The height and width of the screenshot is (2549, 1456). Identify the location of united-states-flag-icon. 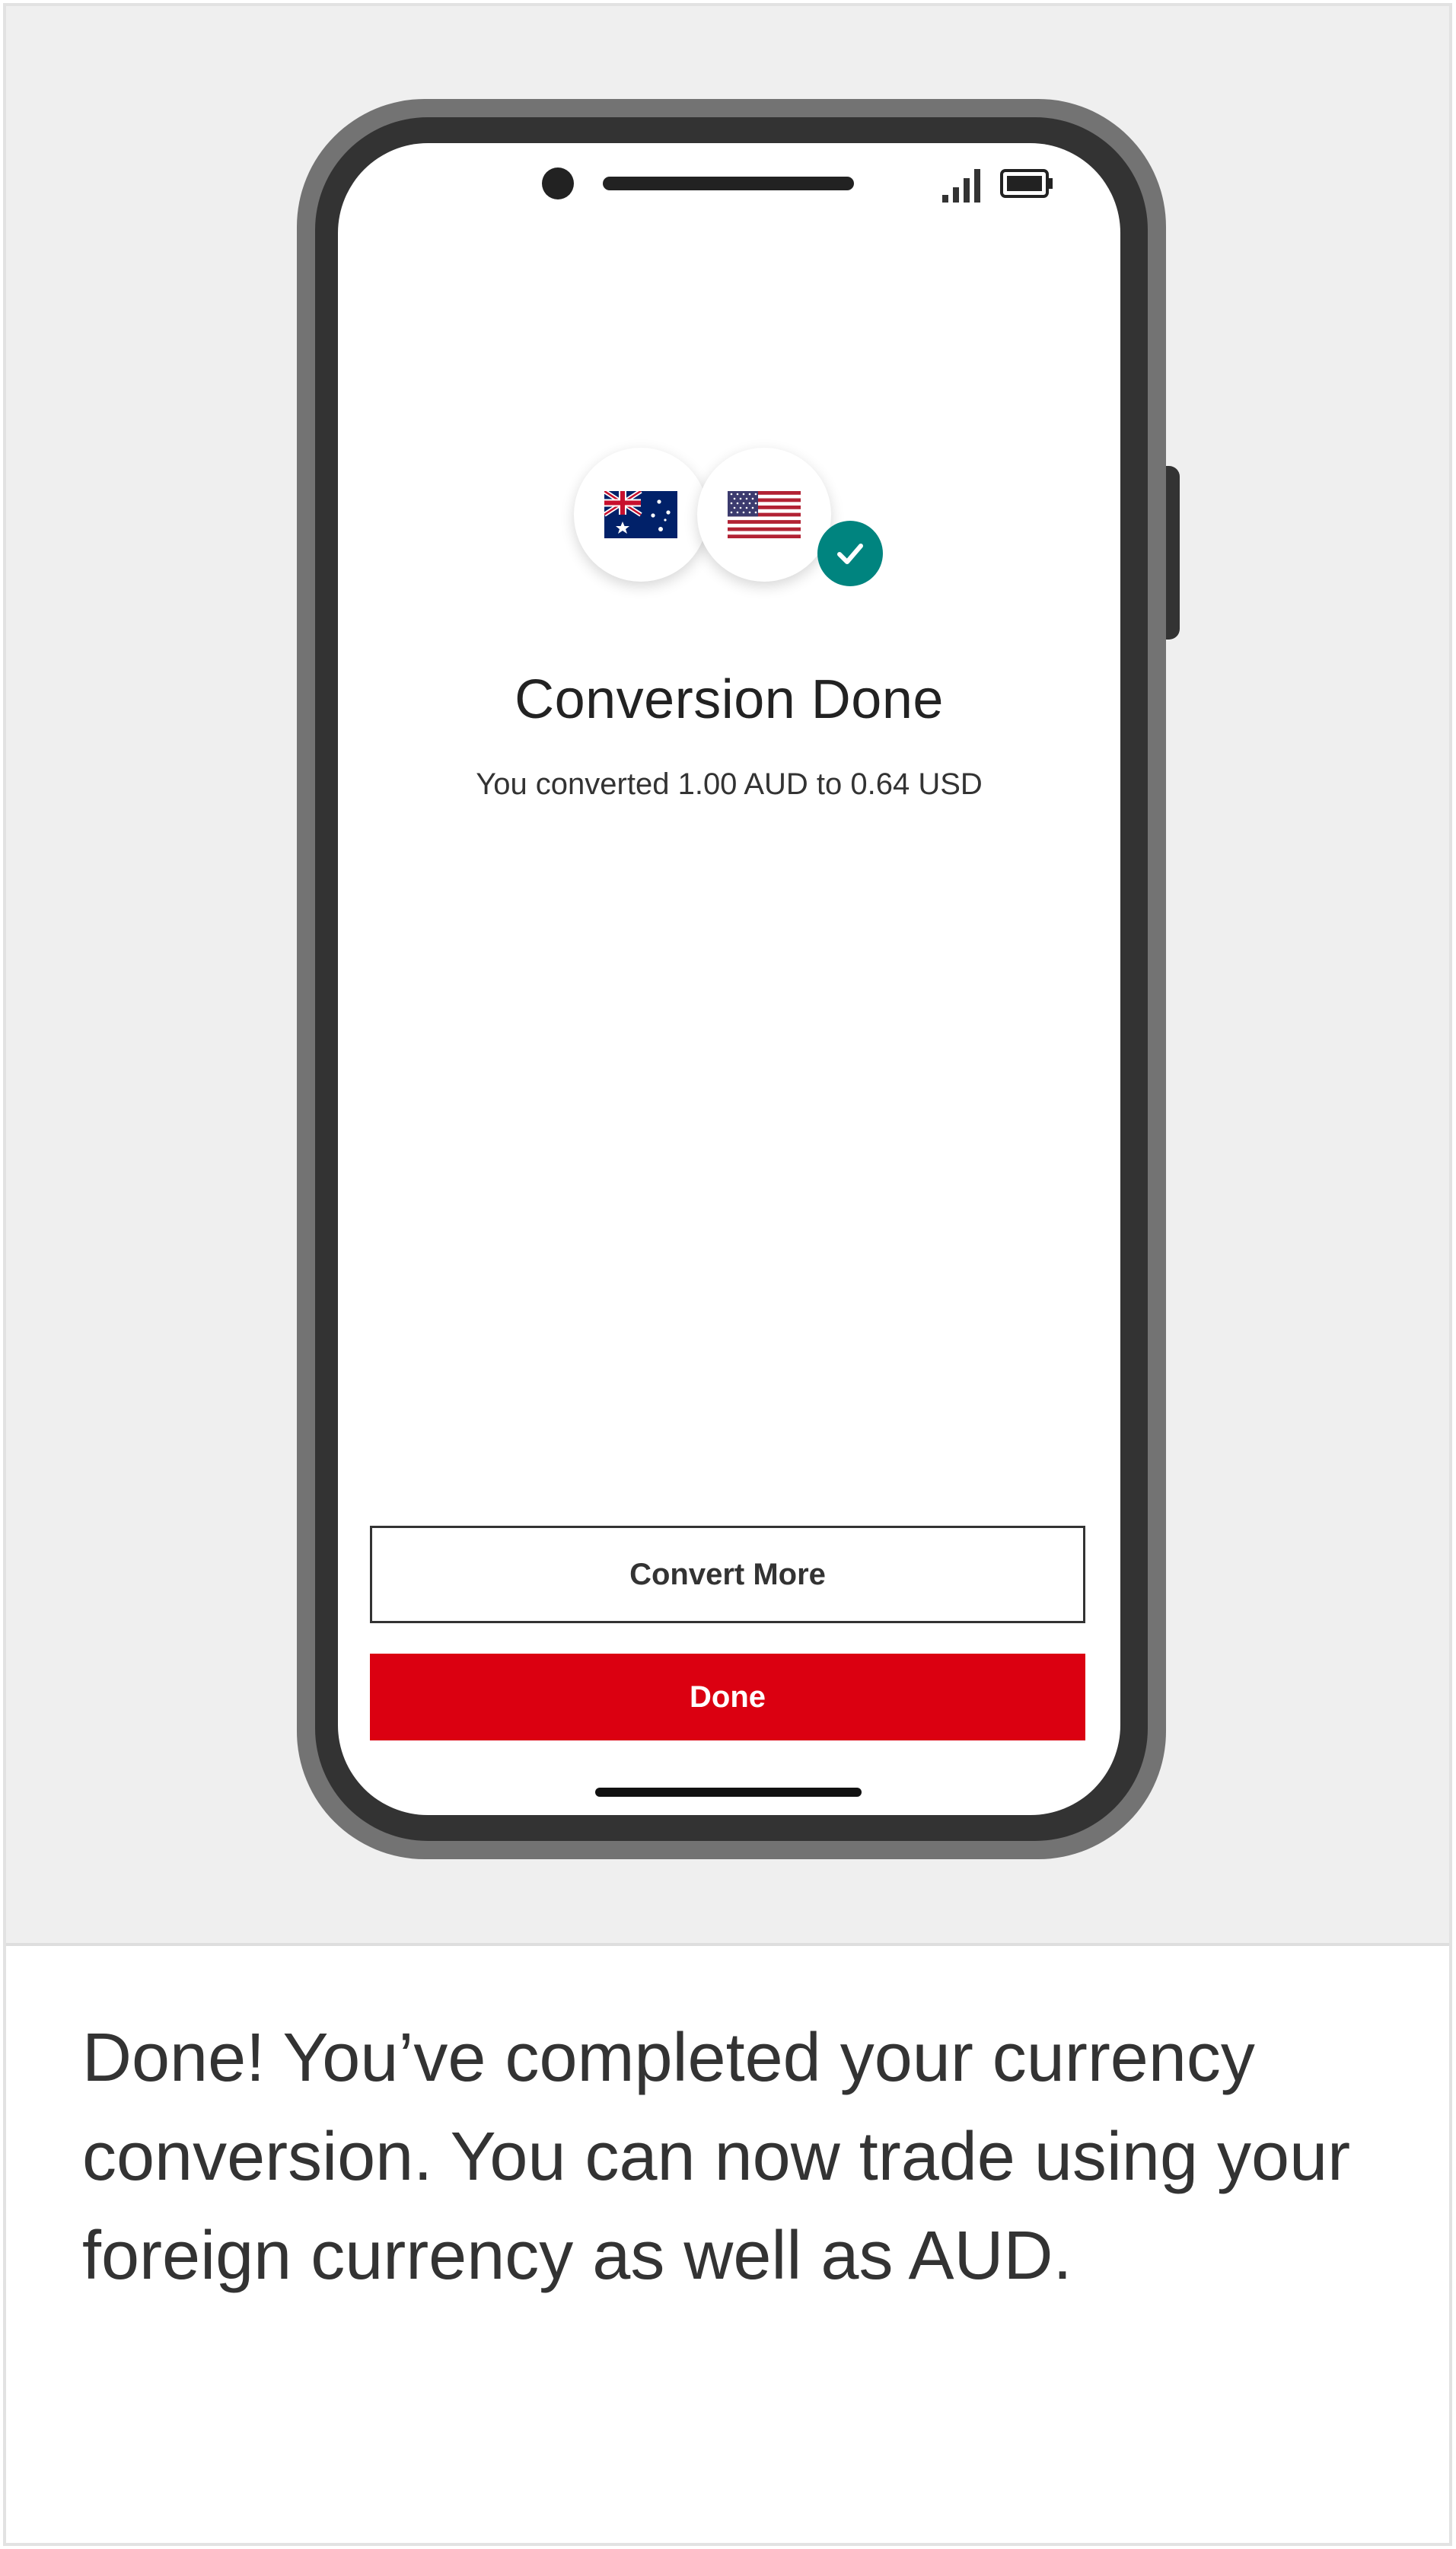
(764, 515).